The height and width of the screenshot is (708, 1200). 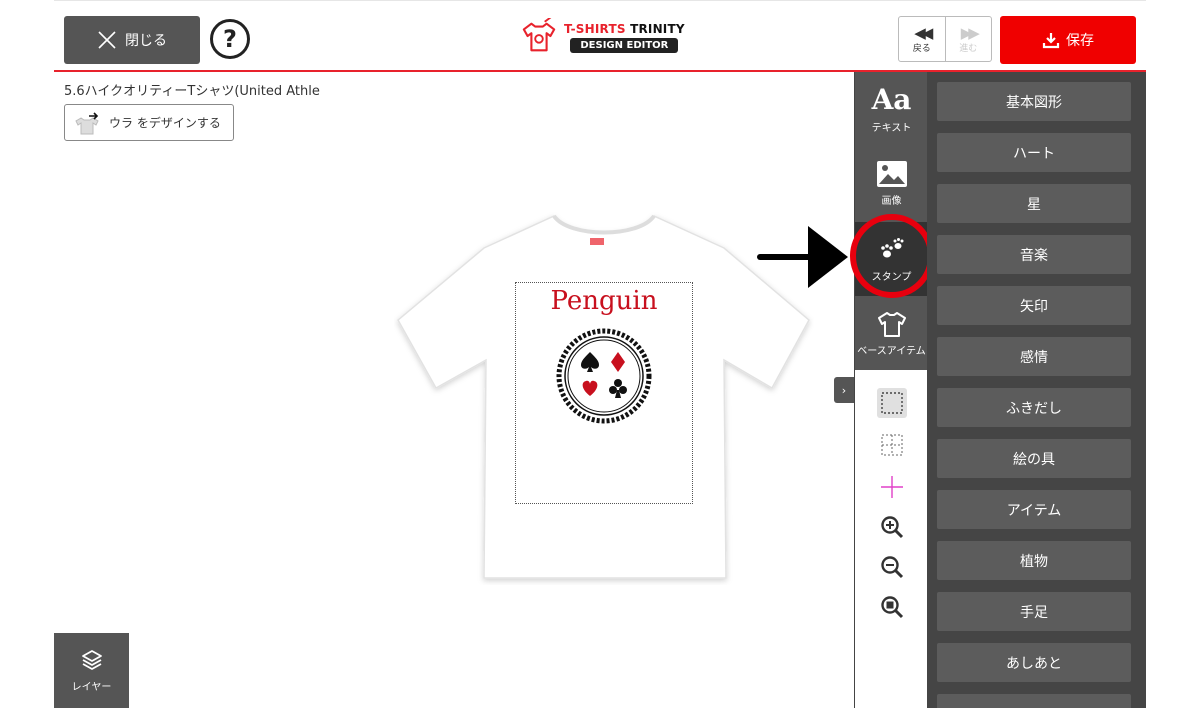 What do you see at coordinates (1034, 255) in the screenshot?
I see `category-music: 音楽` at bounding box center [1034, 255].